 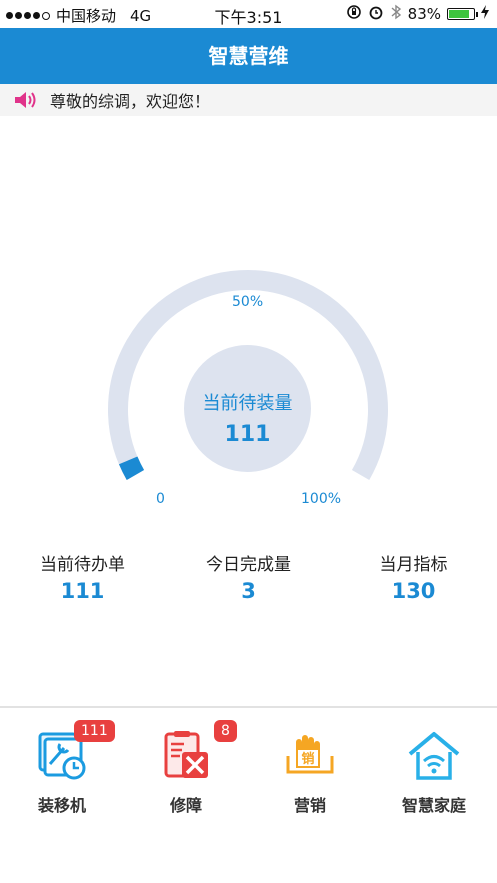 What do you see at coordinates (413, 576) in the screenshot?
I see `stat-monthly-target: 当月指标 130` at bounding box center [413, 576].